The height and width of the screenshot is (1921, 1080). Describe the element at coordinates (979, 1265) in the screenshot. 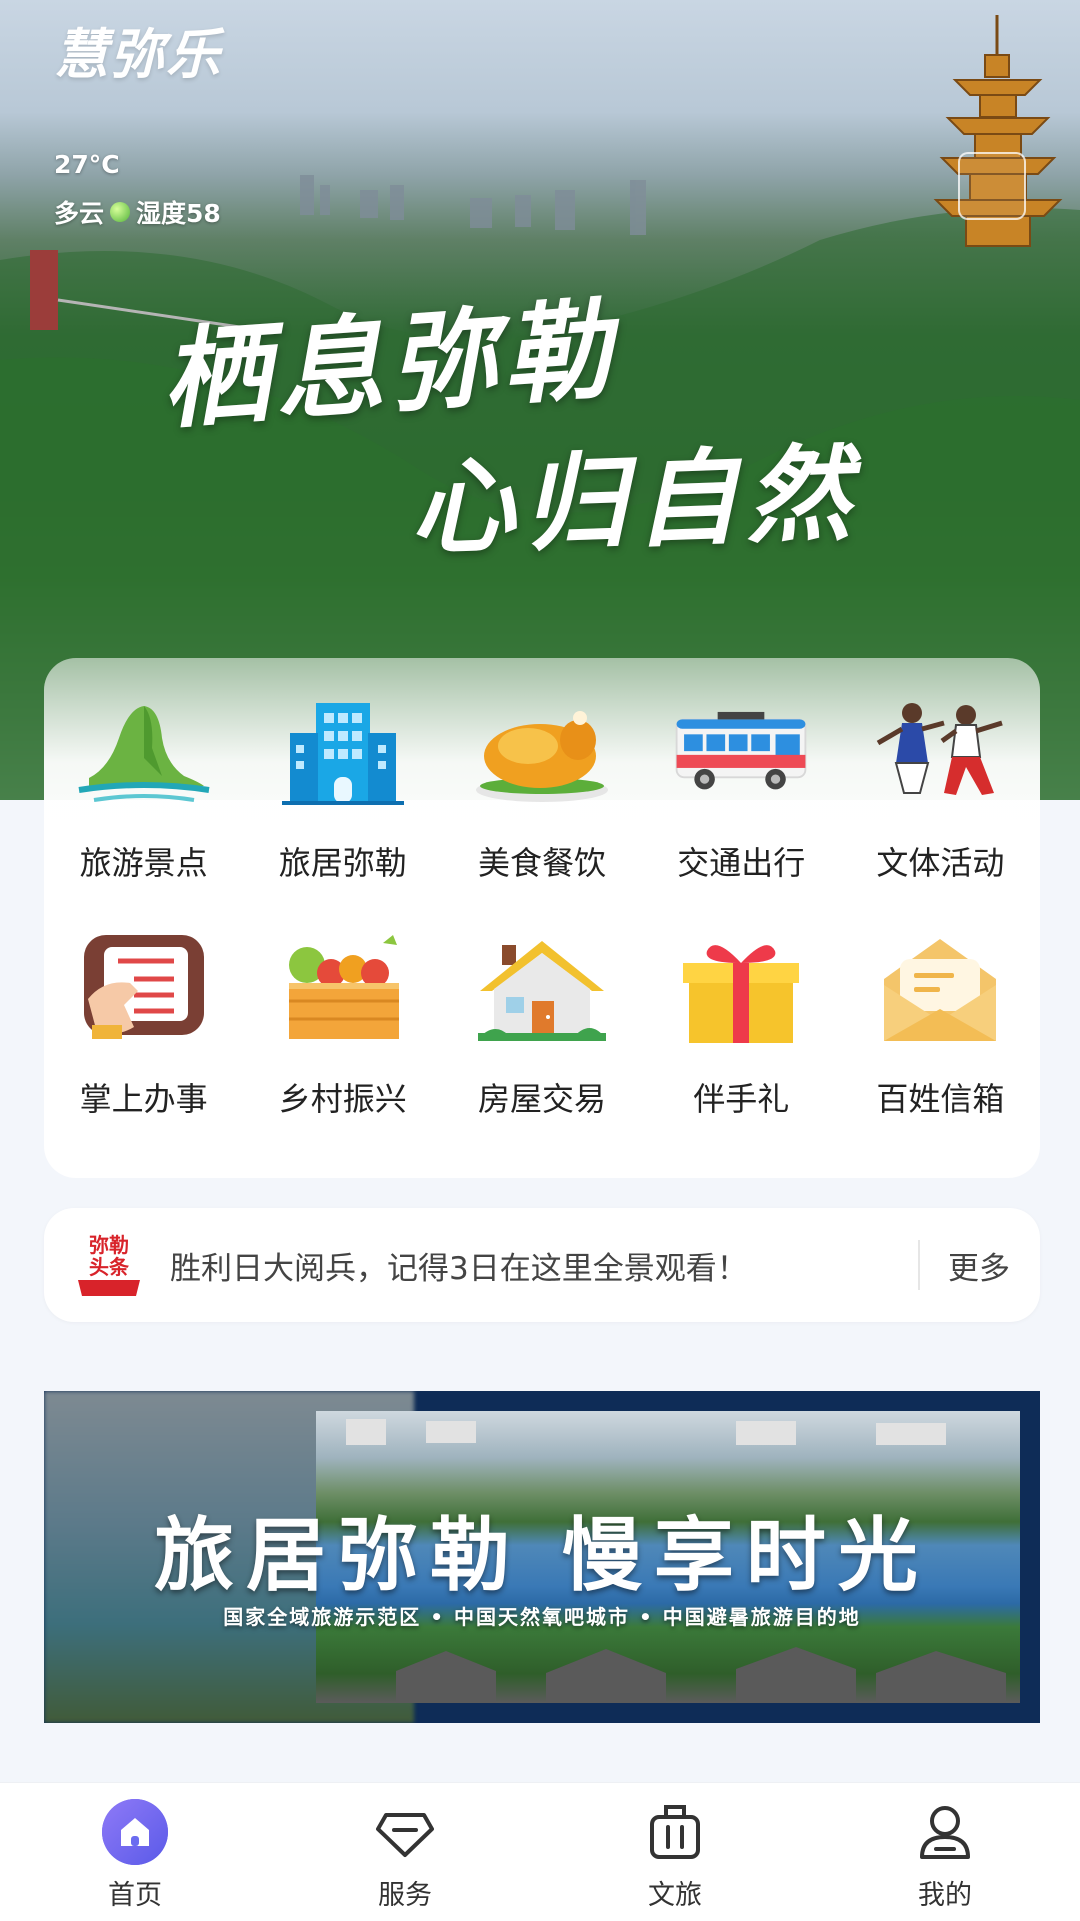

I see `news-more-link: 更多` at that location.